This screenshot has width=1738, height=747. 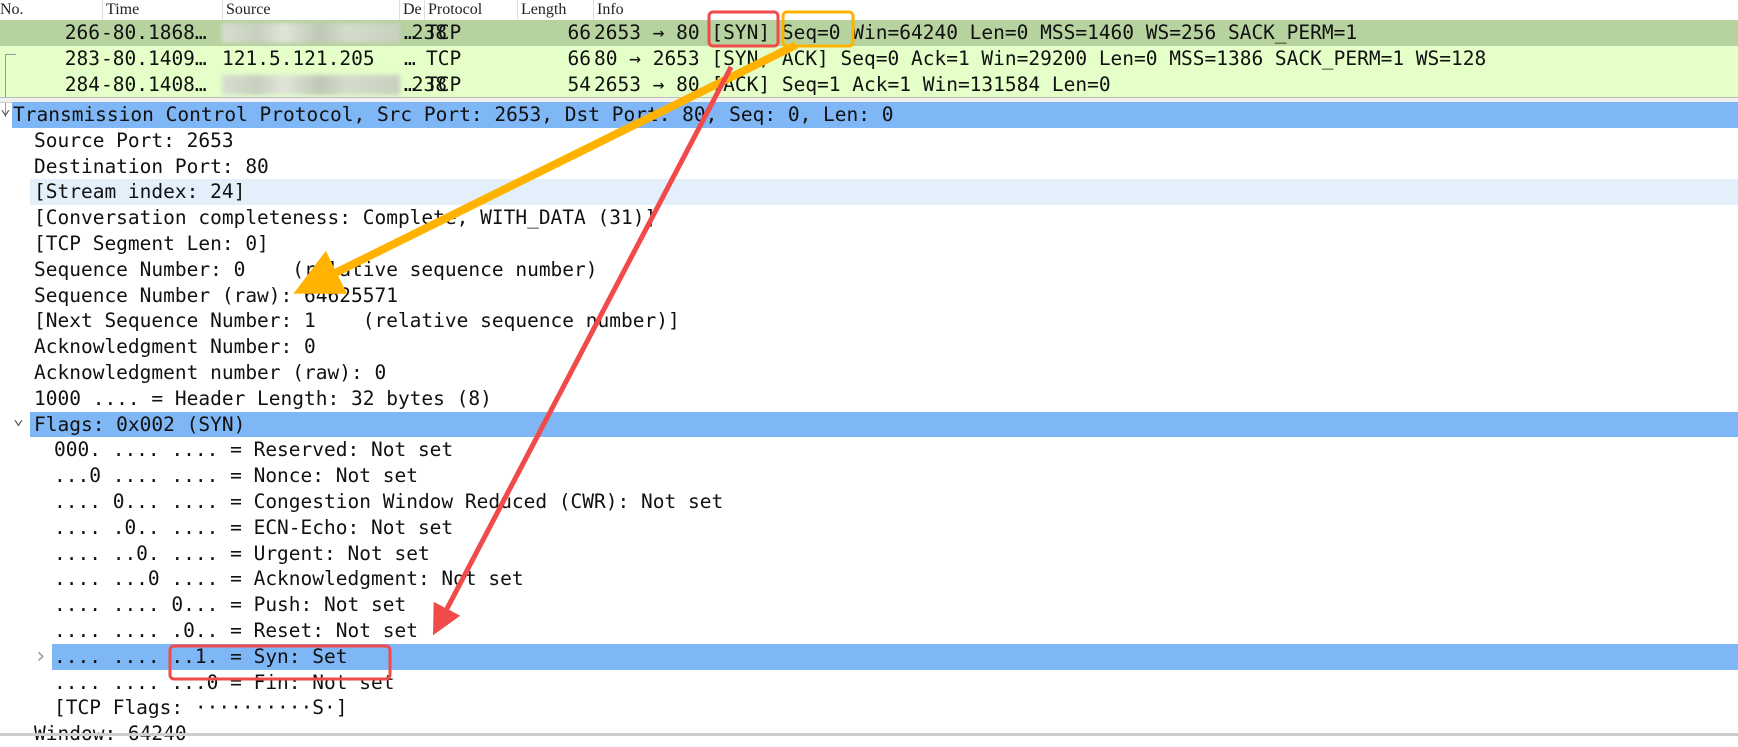 I want to click on tree-item-label: 1000 .... = Header Length: 32 bytes (8), so click(x=263, y=398).